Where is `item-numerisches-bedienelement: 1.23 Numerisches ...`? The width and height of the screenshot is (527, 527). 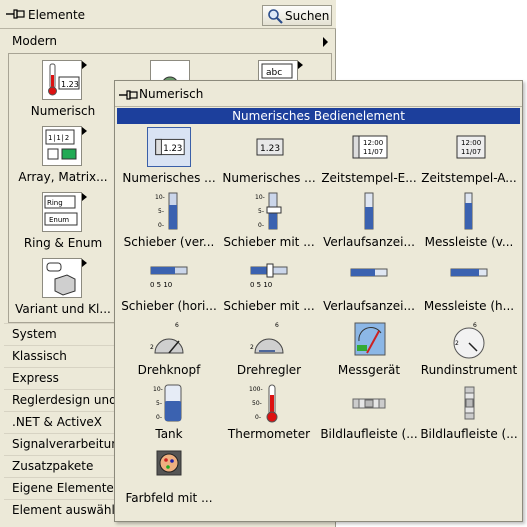 item-numerisches-bedienelement: 1.23 Numerisches ... is located at coordinates (169, 156).